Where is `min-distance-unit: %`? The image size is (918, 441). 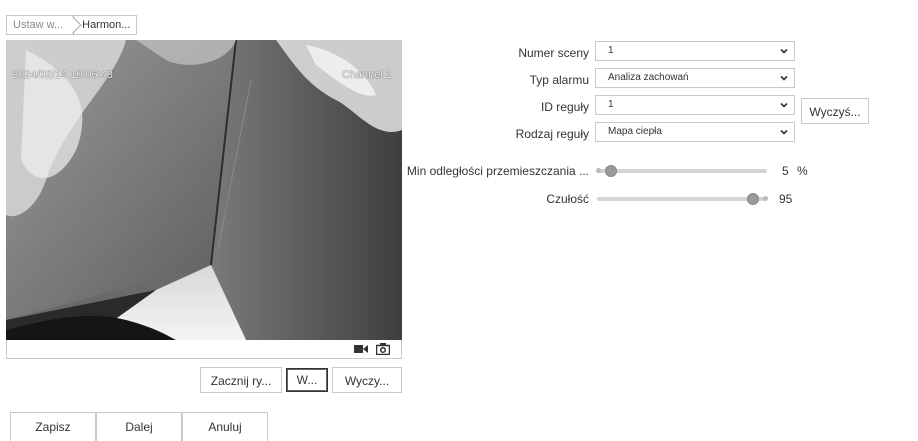 min-distance-unit: % is located at coordinates (802, 171).